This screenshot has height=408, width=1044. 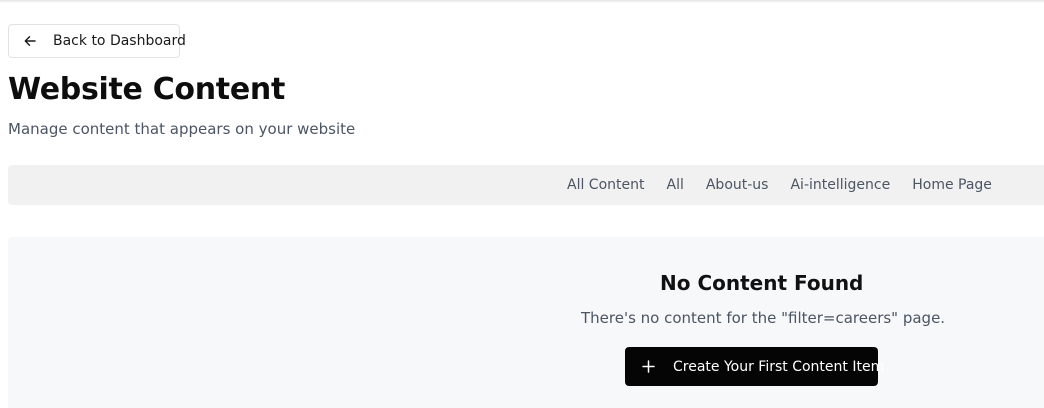 I want to click on plus-icon, so click(x=648, y=366).